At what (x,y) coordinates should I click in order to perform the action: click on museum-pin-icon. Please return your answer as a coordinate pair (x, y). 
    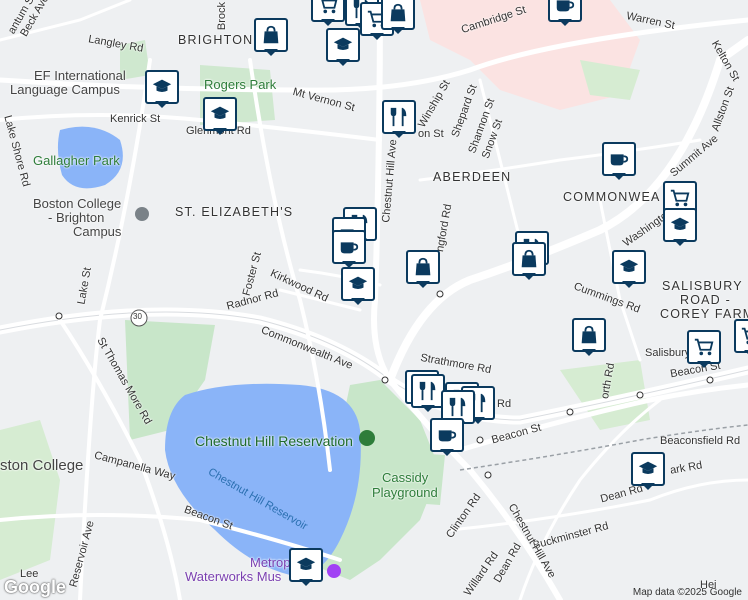
    Looking at the image, I should click on (334, 571).